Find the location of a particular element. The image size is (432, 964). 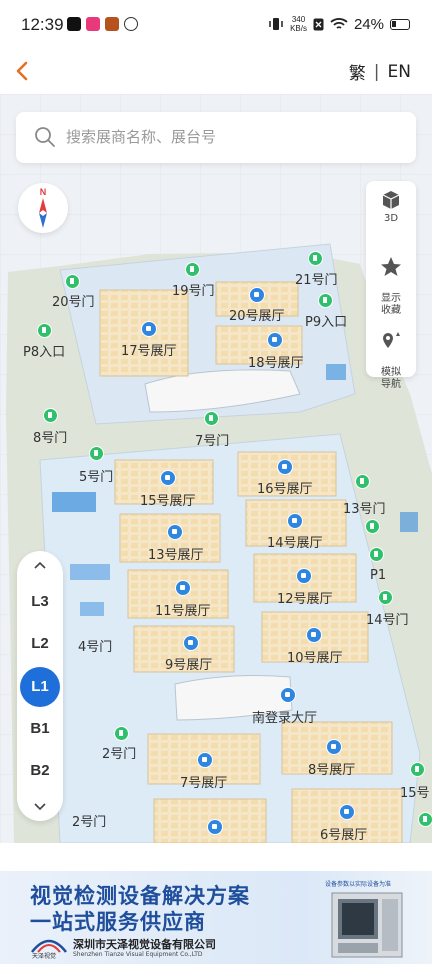

gate-label-19: 19号门 is located at coordinates (193, 289).